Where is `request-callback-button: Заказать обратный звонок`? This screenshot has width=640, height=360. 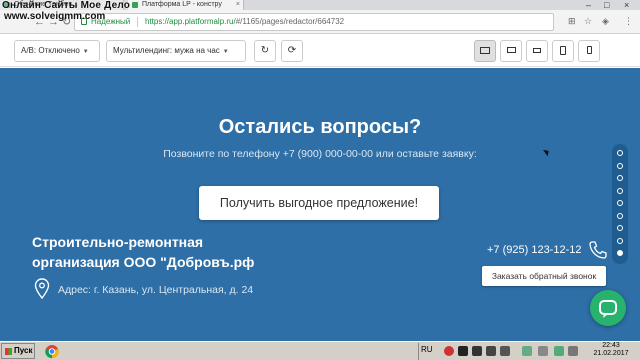 request-callback-button: Заказать обратный звонок is located at coordinates (544, 276).